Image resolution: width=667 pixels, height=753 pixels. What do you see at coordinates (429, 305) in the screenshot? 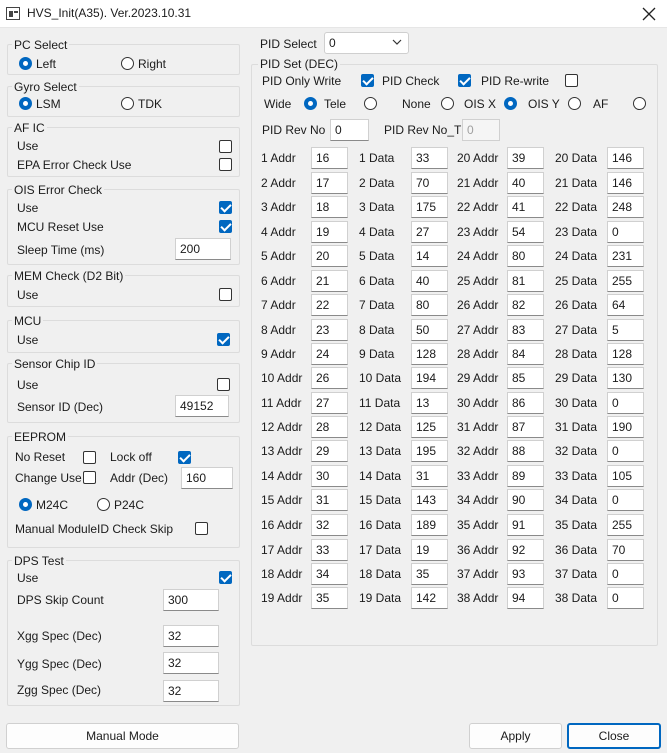
I see `pid-data-input: 80` at bounding box center [429, 305].